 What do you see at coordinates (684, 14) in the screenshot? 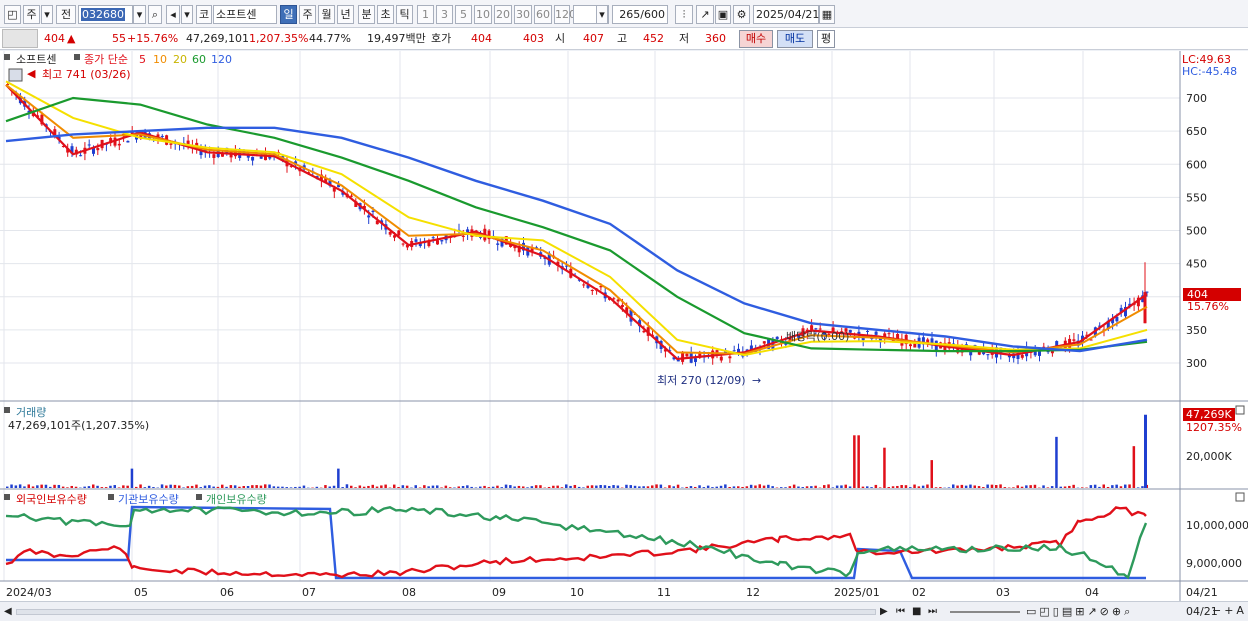
I see `candle-icon: ⫶` at bounding box center [684, 14].